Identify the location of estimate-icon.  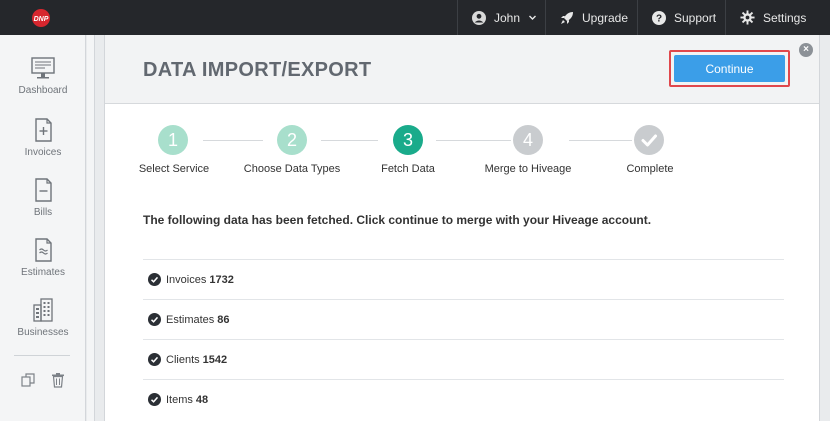
(43, 250).